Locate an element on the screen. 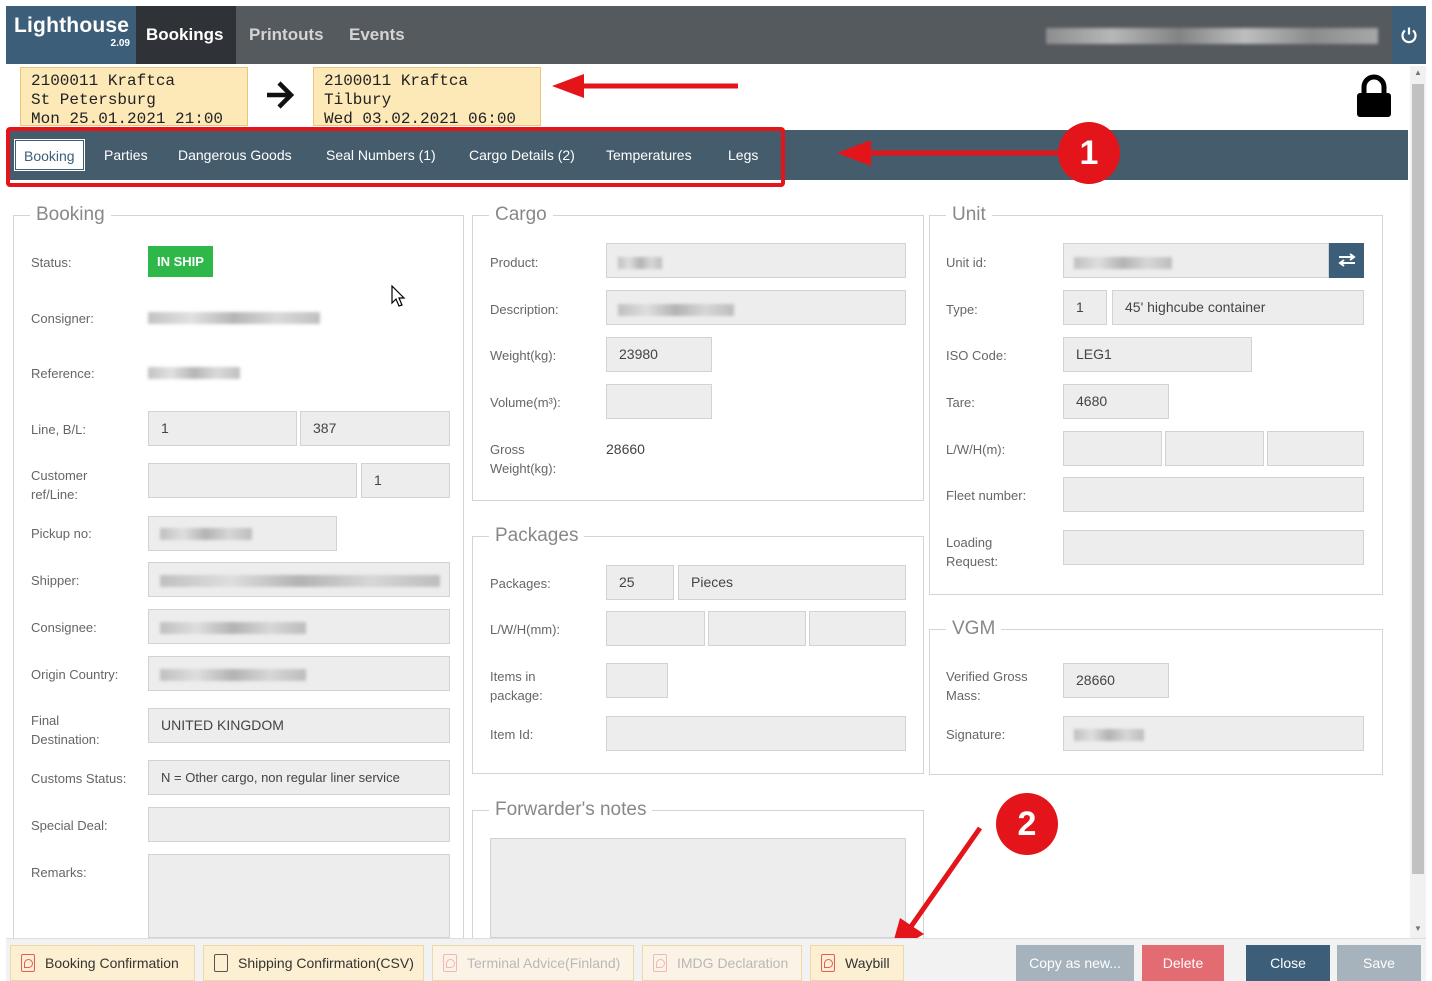 This screenshot has width=1432, height=981. app-version: 2.09 is located at coordinates (120, 43).